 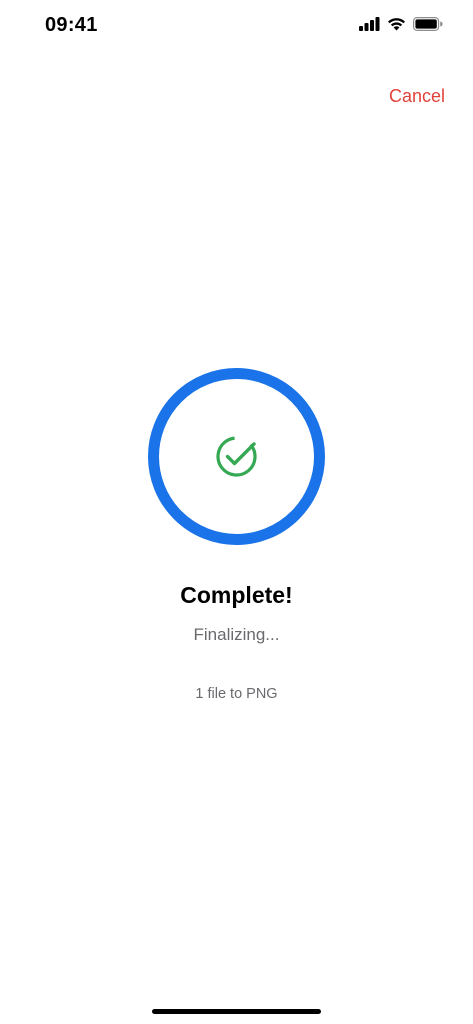 What do you see at coordinates (417, 96) in the screenshot?
I see `cancel-button: Cancel` at bounding box center [417, 96].